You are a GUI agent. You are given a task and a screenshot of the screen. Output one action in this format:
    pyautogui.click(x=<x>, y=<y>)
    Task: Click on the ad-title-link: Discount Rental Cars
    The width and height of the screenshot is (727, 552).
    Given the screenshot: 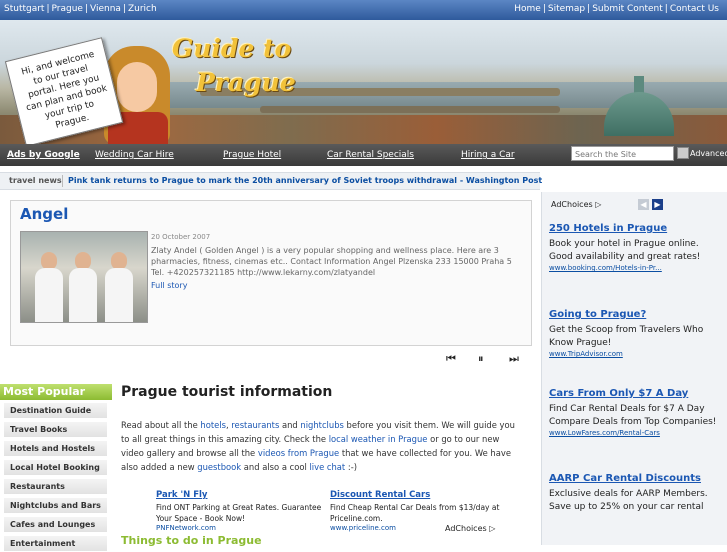 What is the action you would take?
    pyautogui.click(x=415, y=495)
    